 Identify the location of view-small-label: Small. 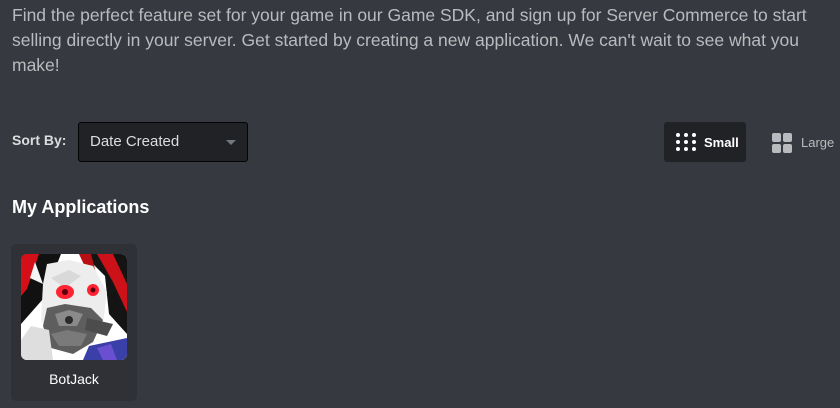
(721, 142).